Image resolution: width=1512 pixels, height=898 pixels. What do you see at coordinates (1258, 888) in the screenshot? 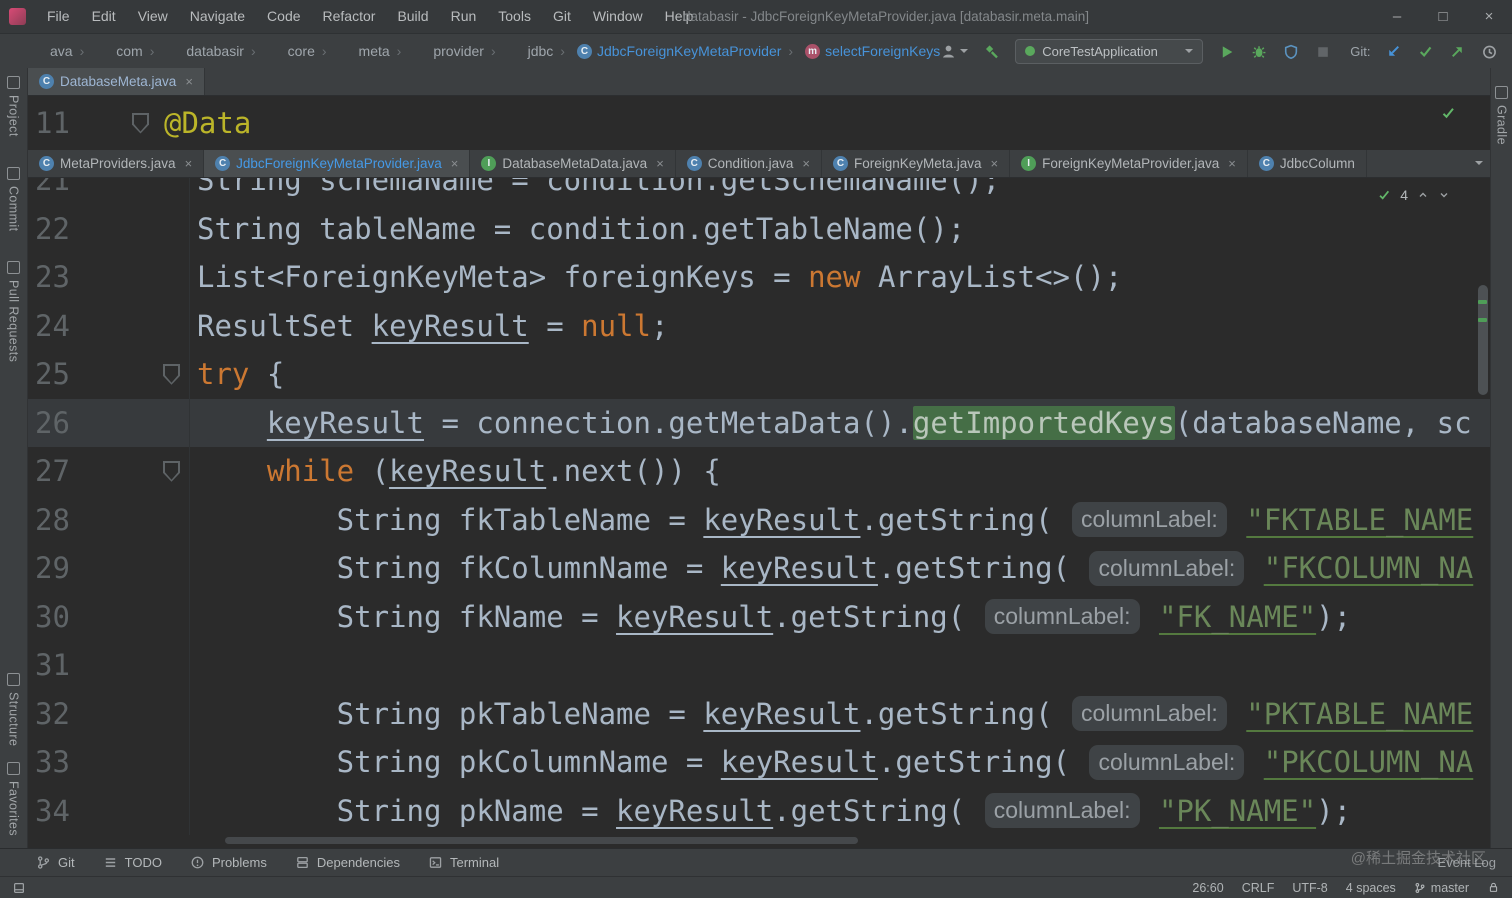
I see `line-separator: CRLF` at bounding box center [1258, 888].